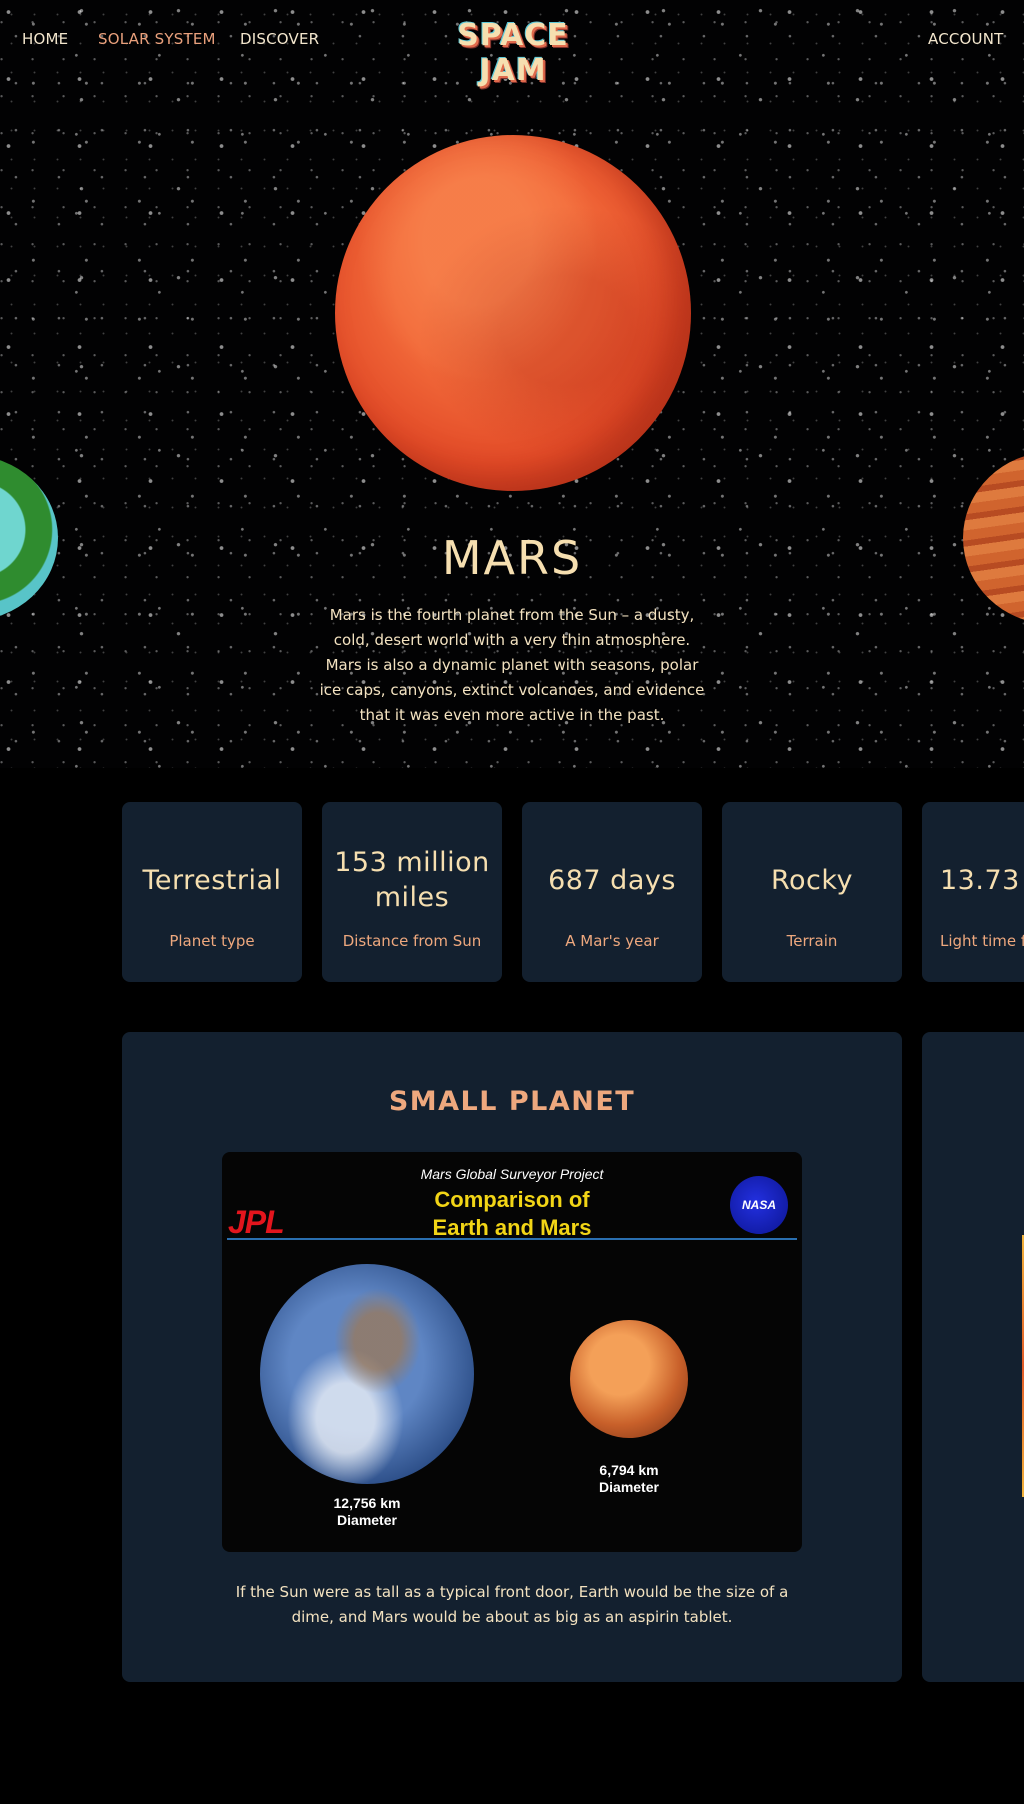  What do you see at coordinates (512, 1199) in the screenshot?
I see `figure-heading-line: Comparison of` at bounding box center [512, 1199].